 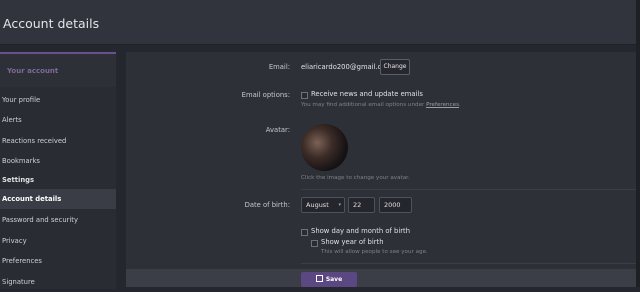 I want to click on show-day-month-label: Show day and month of birth, so click(x=360, y=231).